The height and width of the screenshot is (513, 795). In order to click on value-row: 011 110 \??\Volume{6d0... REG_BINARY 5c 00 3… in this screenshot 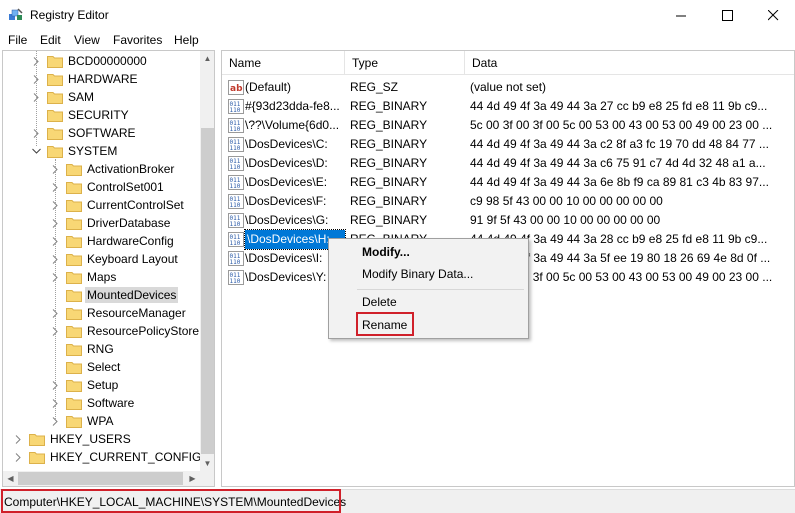, I will do `click(508, 125)`.